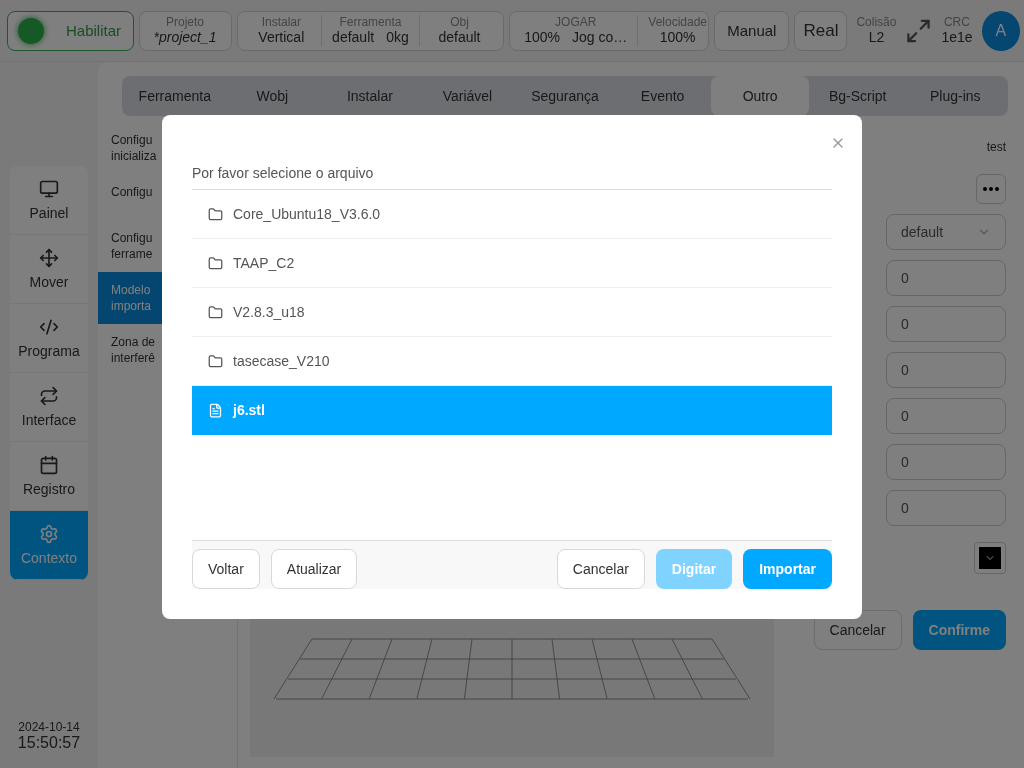  I want to click on jog-panel: JOGAR 100% Jog co… Velocidade 100%, so click(609, 30).